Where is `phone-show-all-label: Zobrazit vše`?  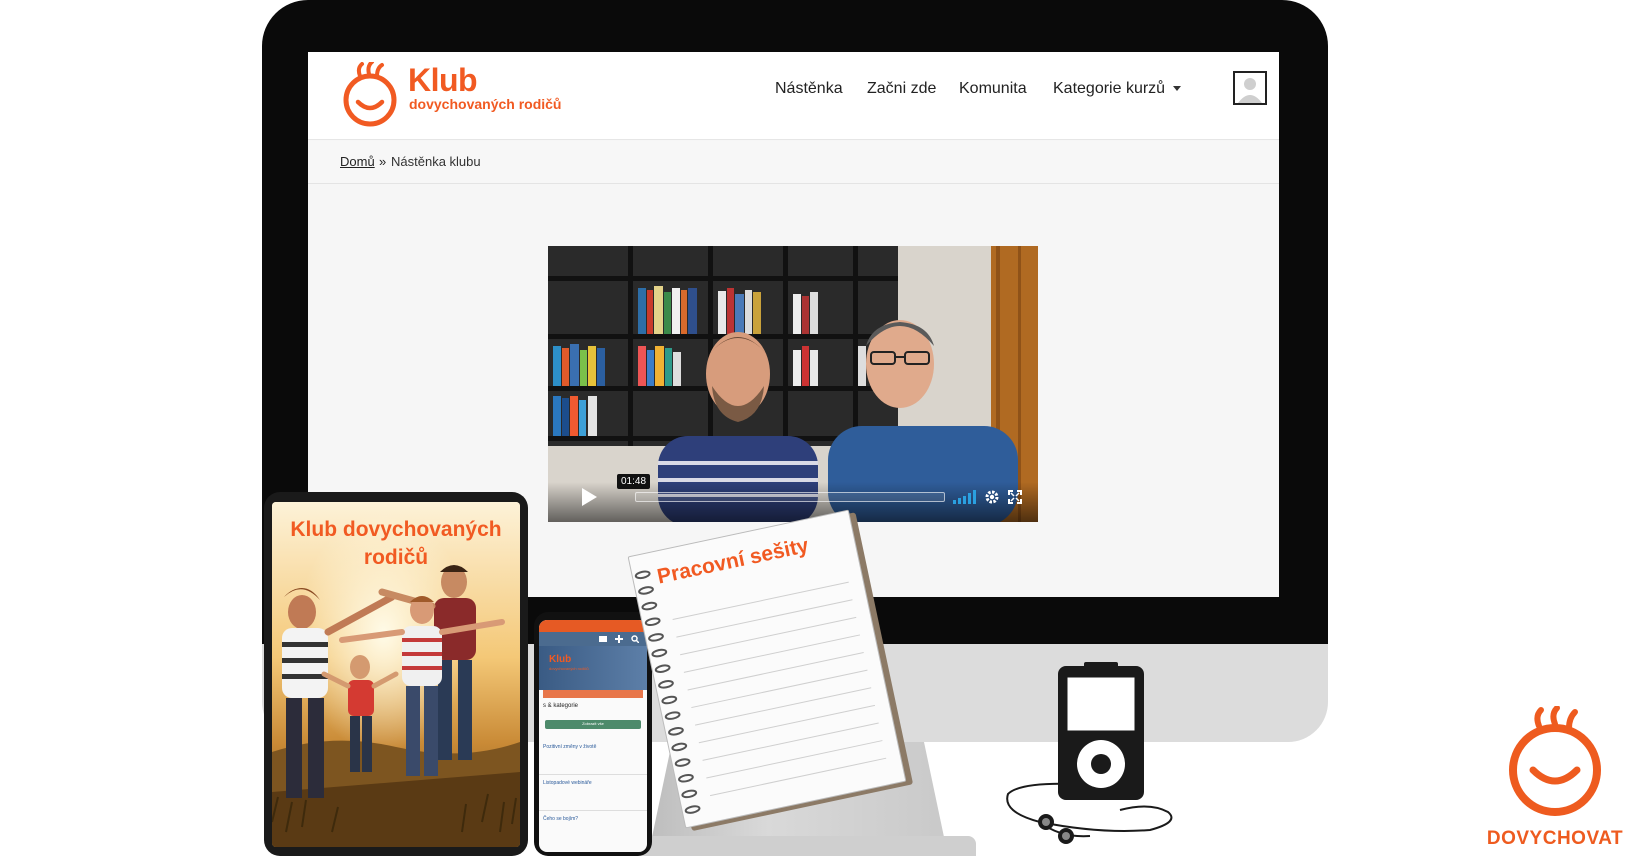
phone-show-all-label: Zobrazit vše is located at coordinates (593, 723).